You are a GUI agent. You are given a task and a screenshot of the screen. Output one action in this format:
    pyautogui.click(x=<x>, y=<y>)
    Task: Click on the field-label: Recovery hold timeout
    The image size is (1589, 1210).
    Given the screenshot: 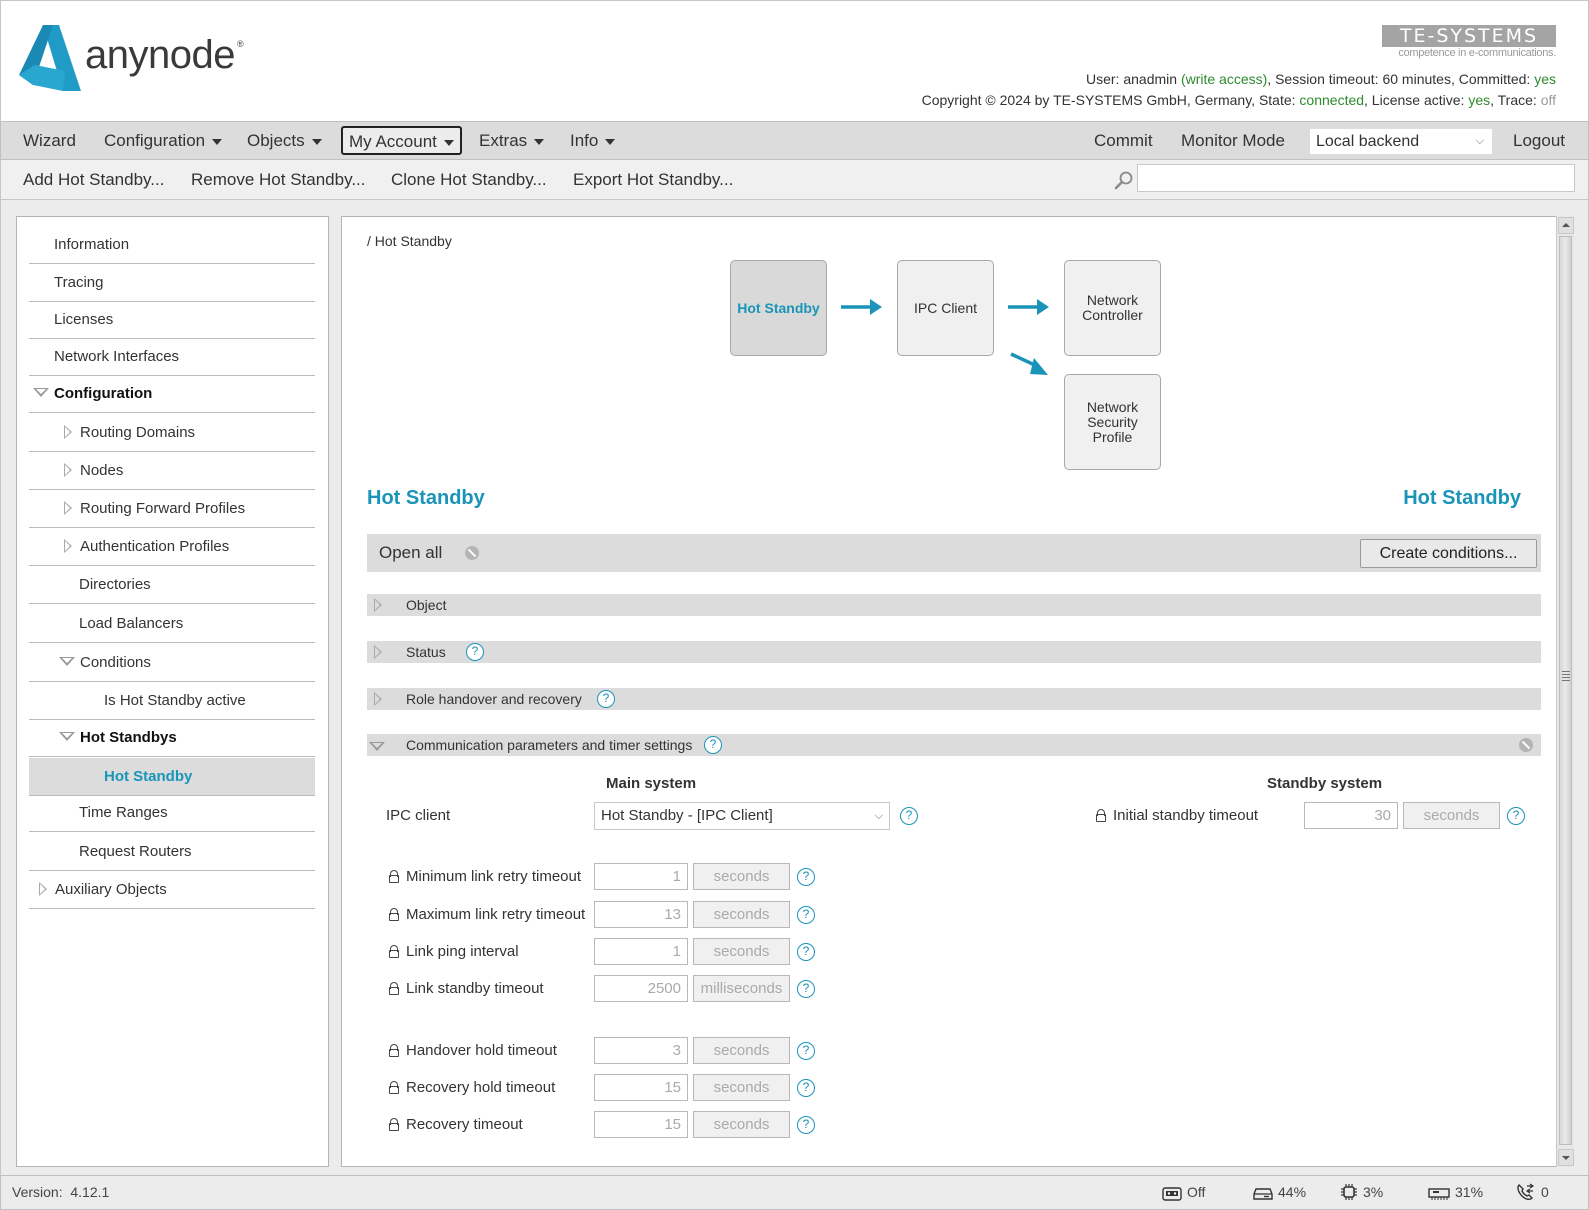 What is the action you would take?
    pyautogui.click(x=481, y=1087)
    